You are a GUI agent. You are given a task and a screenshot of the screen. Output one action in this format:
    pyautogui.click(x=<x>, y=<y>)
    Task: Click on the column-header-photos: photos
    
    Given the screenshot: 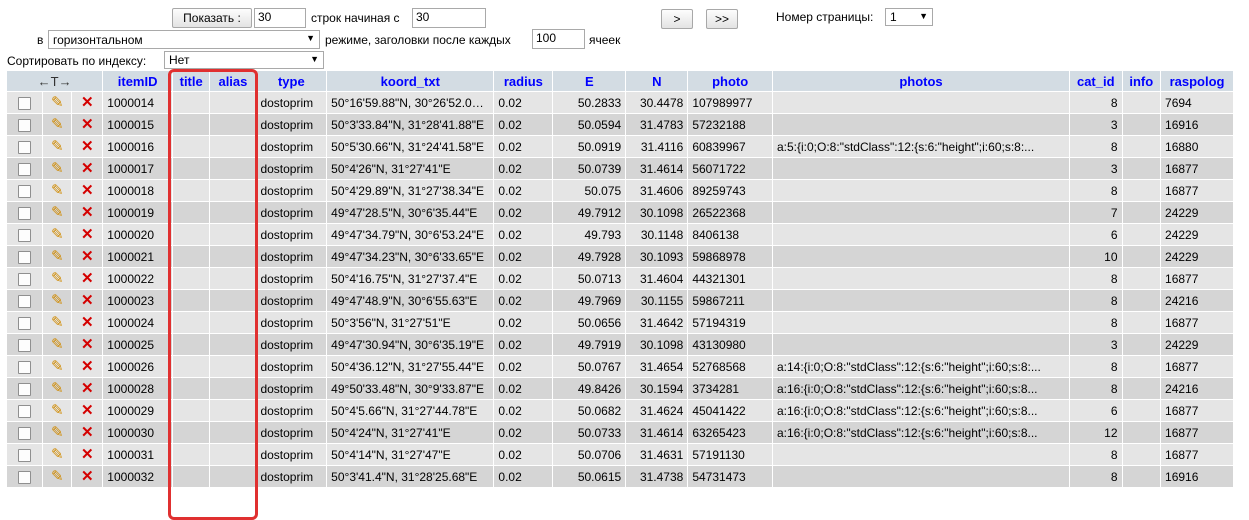 What is the action you would take?
    pyautogui.click(x=921, y=81)
    